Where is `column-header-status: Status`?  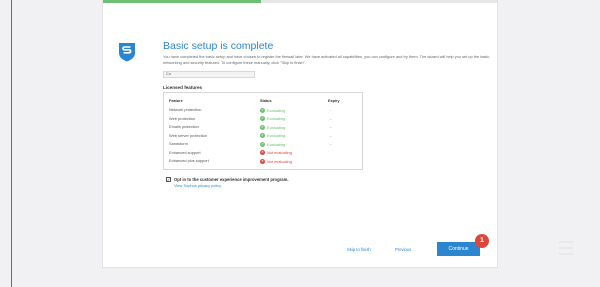 column-header-status: Status is located at coordinates (266, 101).